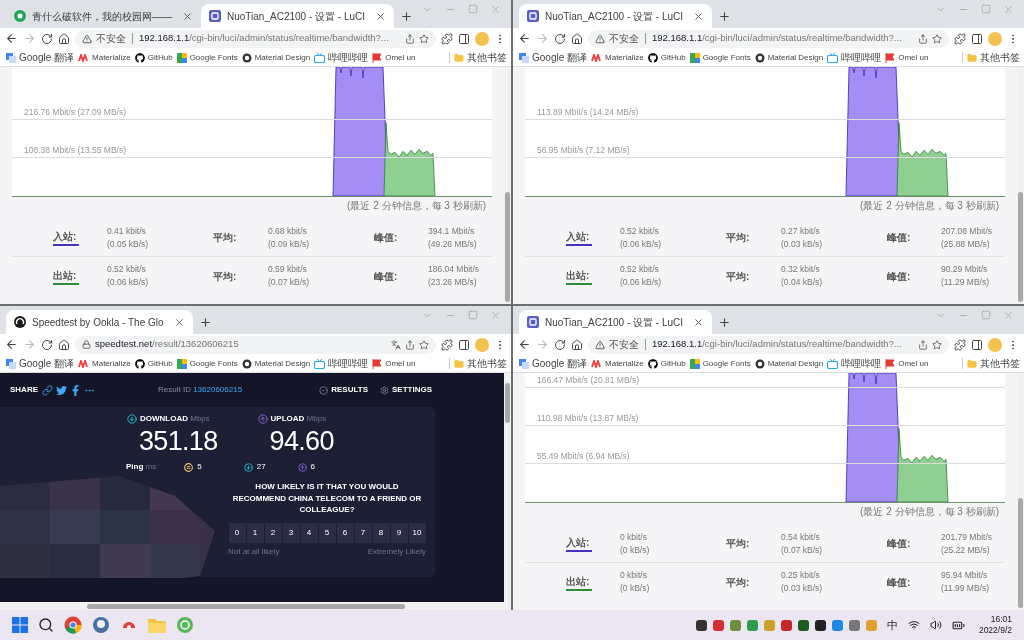 Image resolution: width=1024 pixels, height=640 pixels. What do you see at coordinates (417, 532) in the screenshot?
I see `rating-option: 10` at bounding box center [417, 532].